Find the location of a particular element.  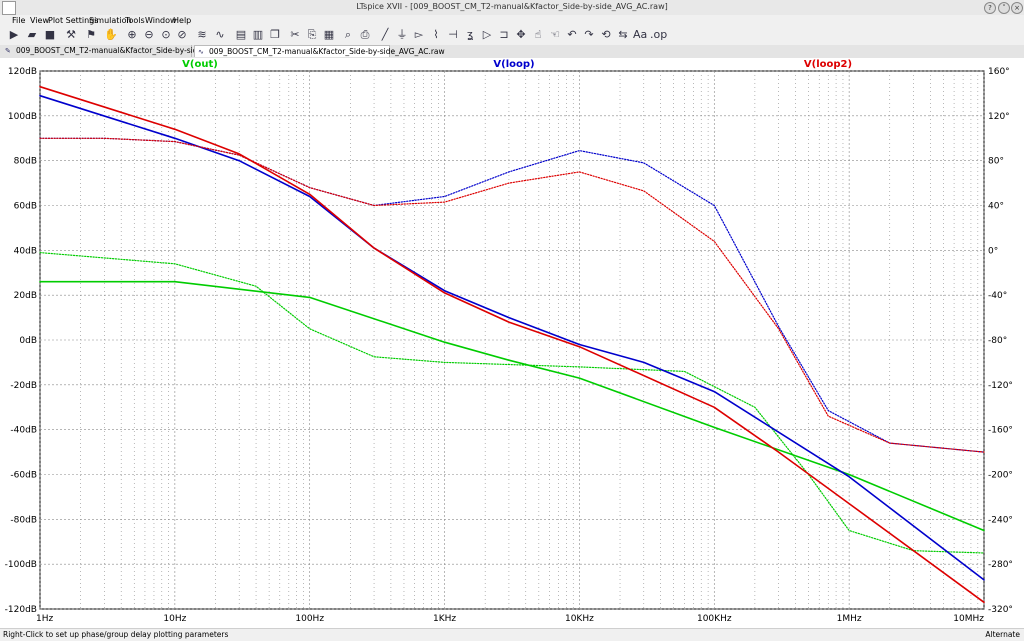

y-right-tick-label: -280° is located at coordinates (1000, 565).